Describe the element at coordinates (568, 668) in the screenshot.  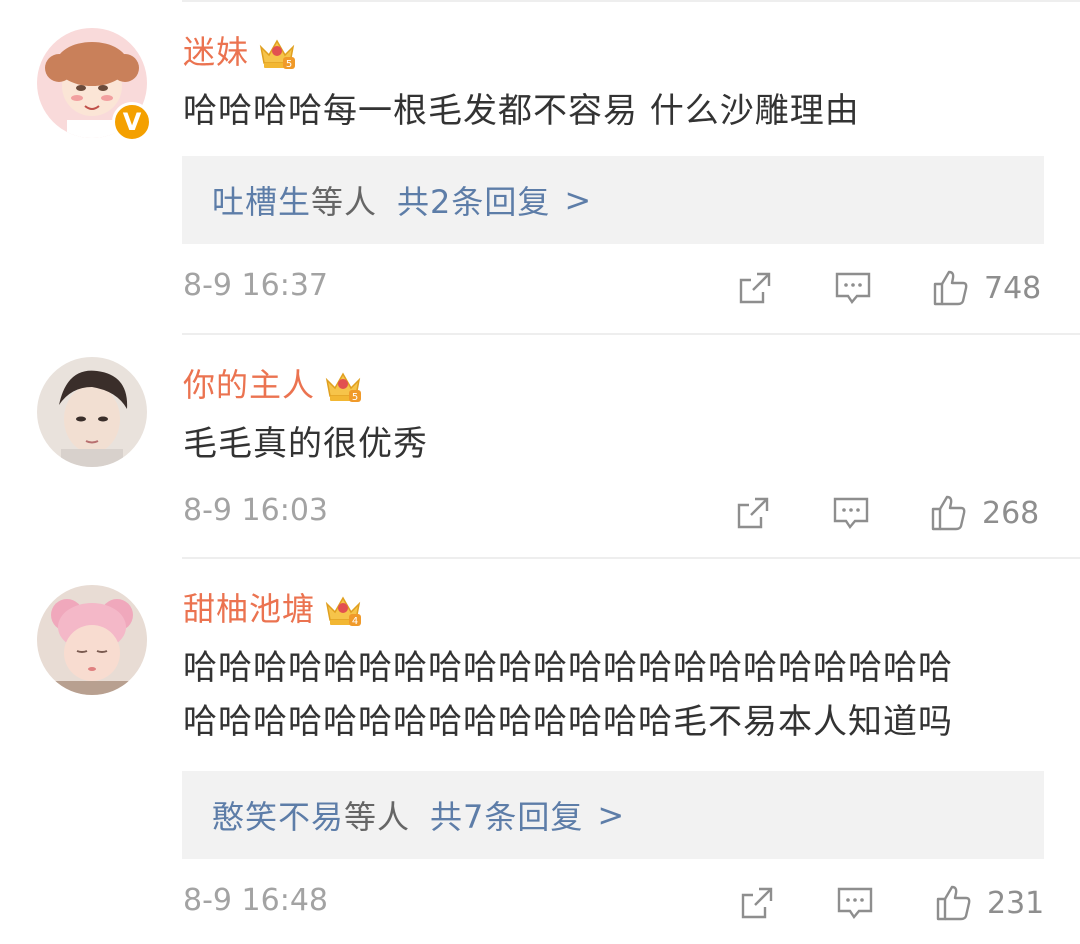
I see `comment-text-line: 哈哈哈哈哈哈哈哈哈哈哈哈哈哈哈哈哈哈哈哈哈哈` at that location.